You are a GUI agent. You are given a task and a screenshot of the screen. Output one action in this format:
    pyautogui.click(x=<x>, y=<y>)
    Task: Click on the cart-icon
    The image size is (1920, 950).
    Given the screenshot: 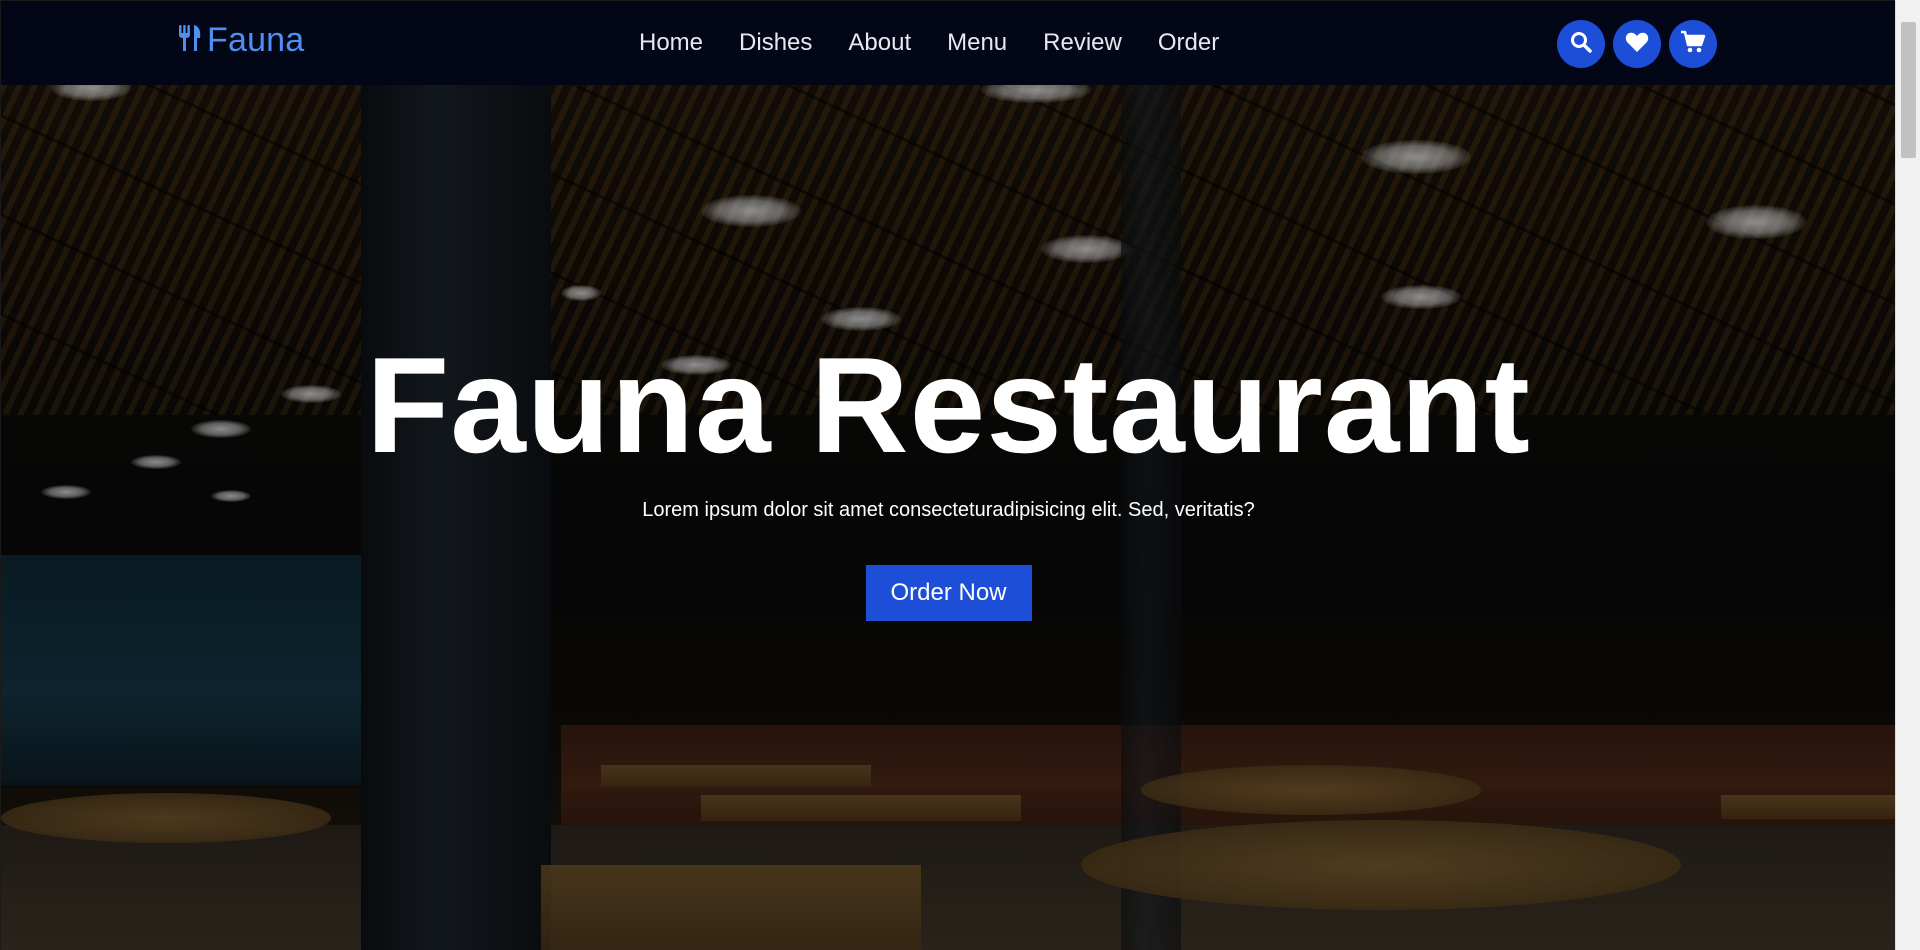 What is the action you would take?
    pyautogui.click(x=1693, y=44)
    